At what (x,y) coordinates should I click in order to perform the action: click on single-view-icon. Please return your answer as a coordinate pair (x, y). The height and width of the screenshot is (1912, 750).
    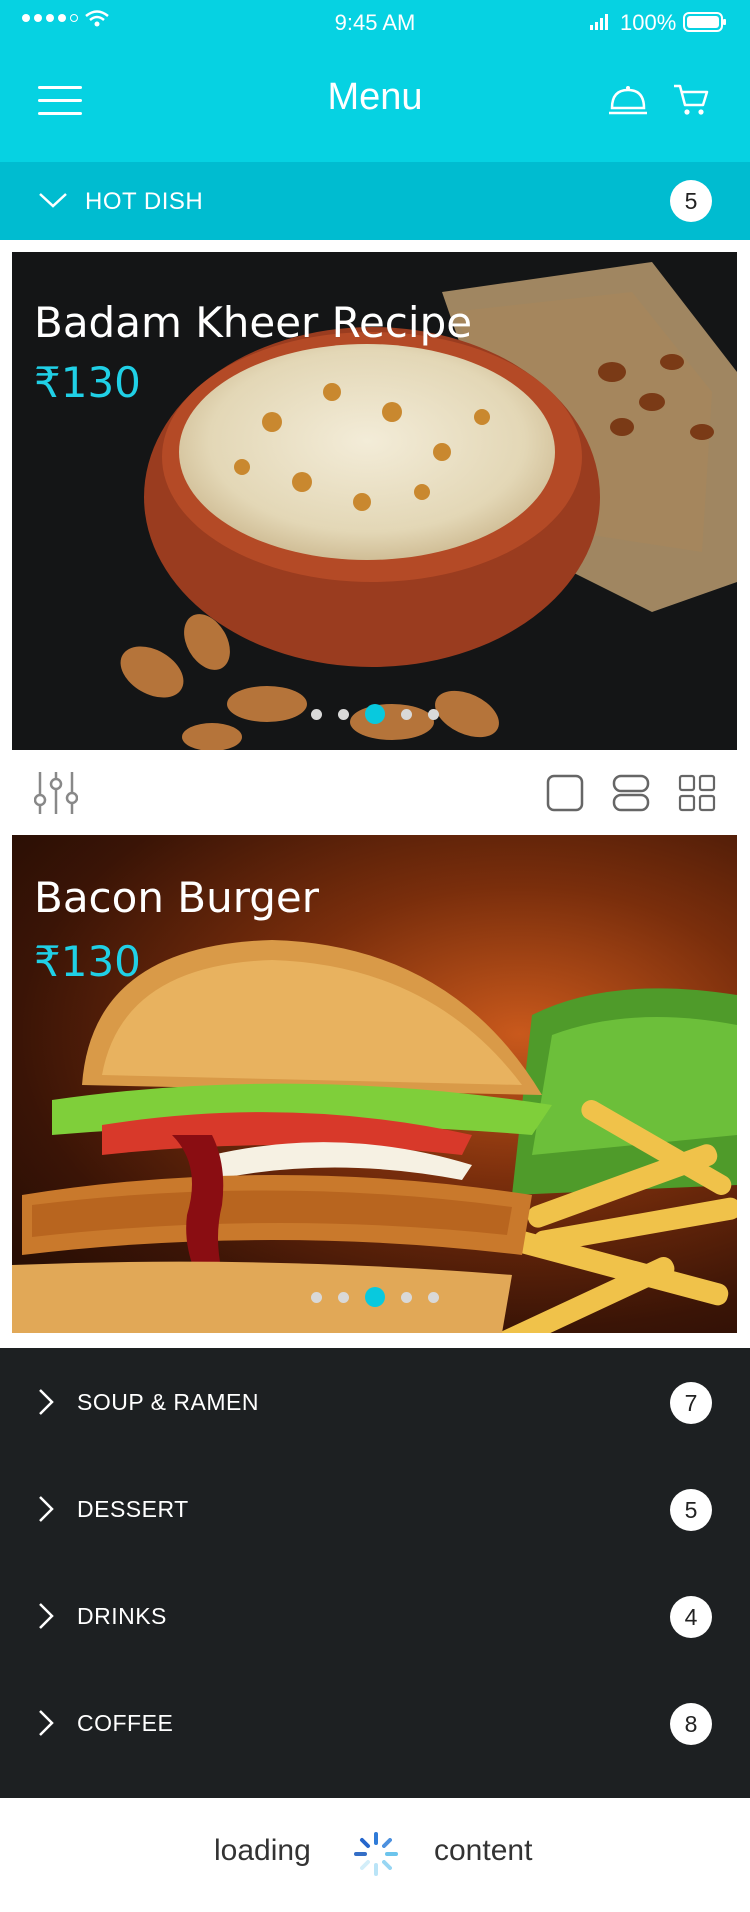
    Looking at the image, I should click on (565, 793).